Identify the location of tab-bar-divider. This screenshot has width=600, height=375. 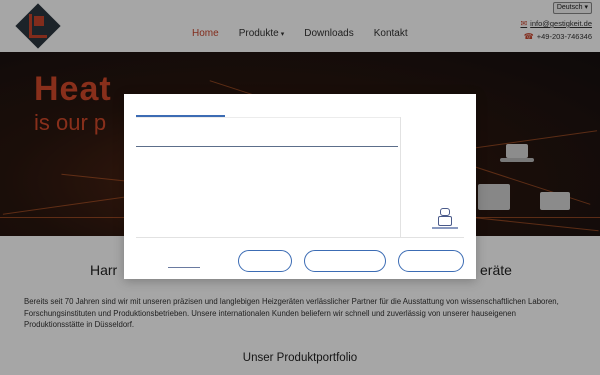
(268, 117).